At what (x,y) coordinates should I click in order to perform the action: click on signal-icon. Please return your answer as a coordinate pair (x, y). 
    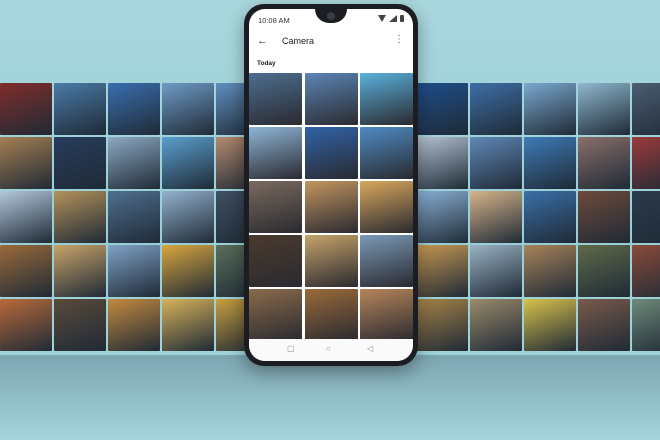
    Looking at the image, I should click on (393, 18).